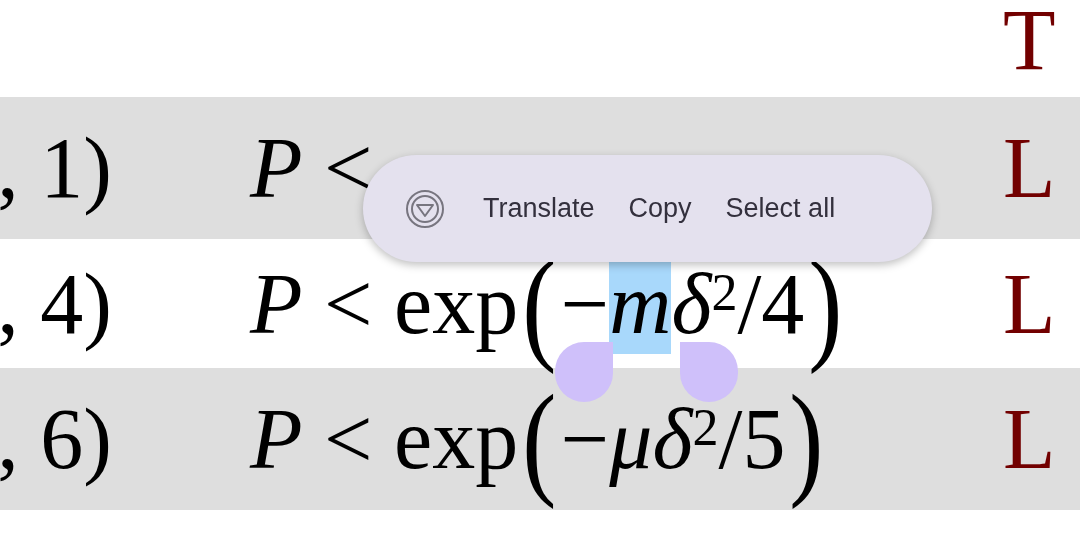 The width and height of the screenshot is (1080, 559). I want to click on menu-item: Select all, so click(780, 208).